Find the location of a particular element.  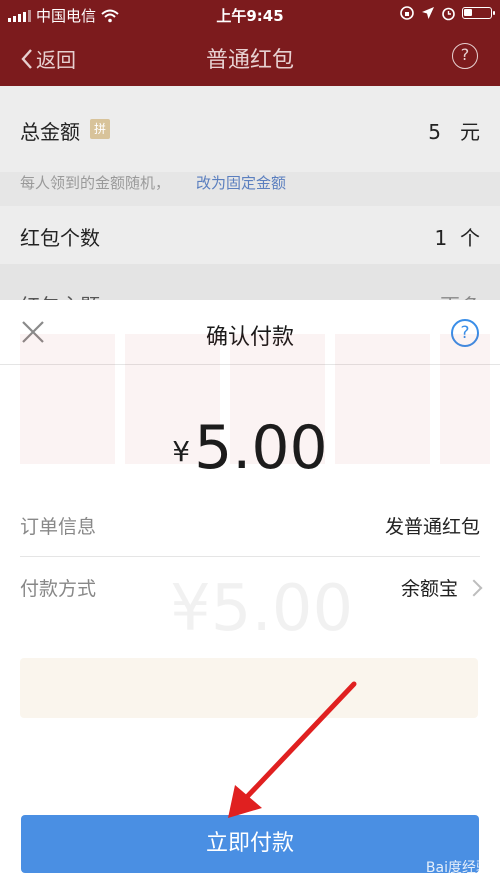

ghost-amount: ¥5.00 is located at coordinates (262, 609).